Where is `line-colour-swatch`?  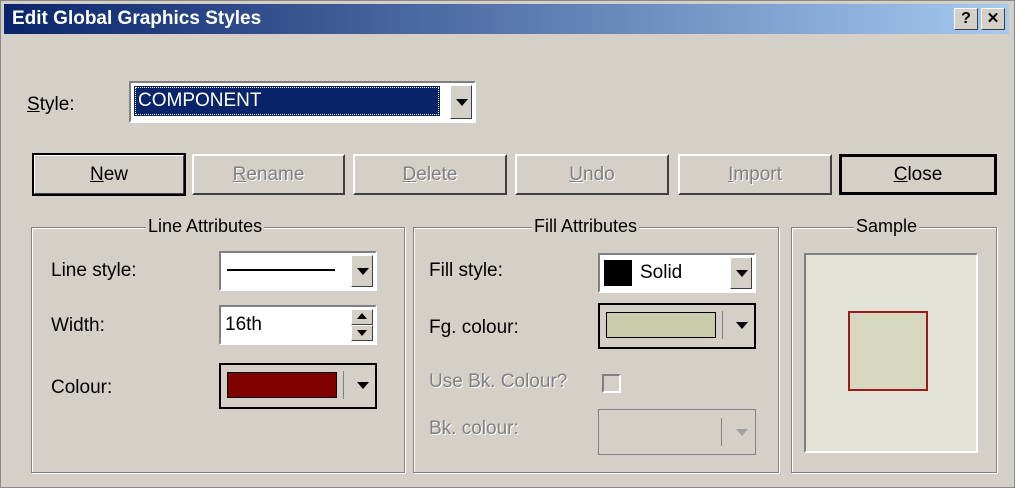
line-colour-swatch is located at coordinates (282, 385).